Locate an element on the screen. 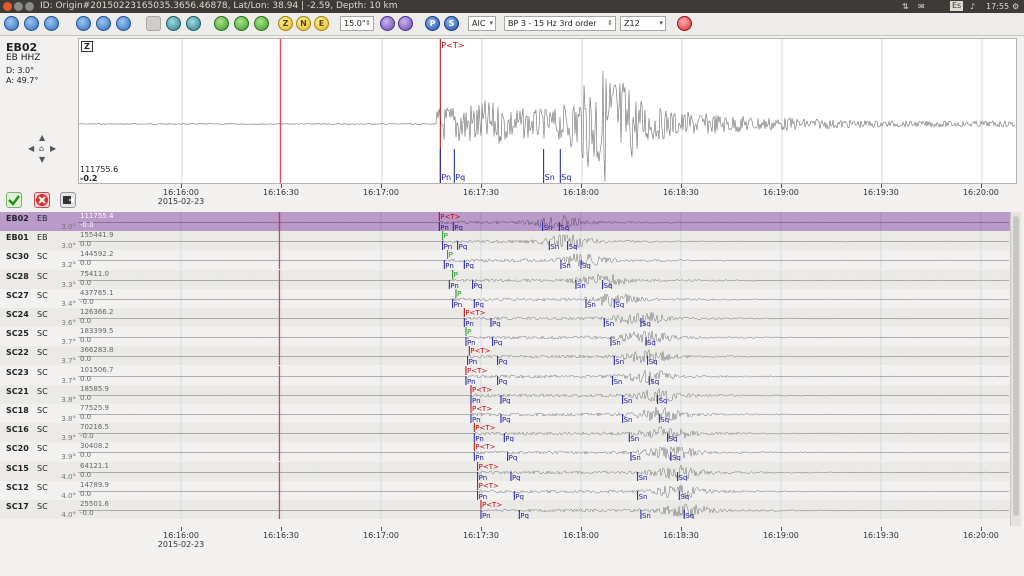 This screenshot has height=576, width=1024. pan-home-icon: ⌂ is located at coordinates (41, 148).